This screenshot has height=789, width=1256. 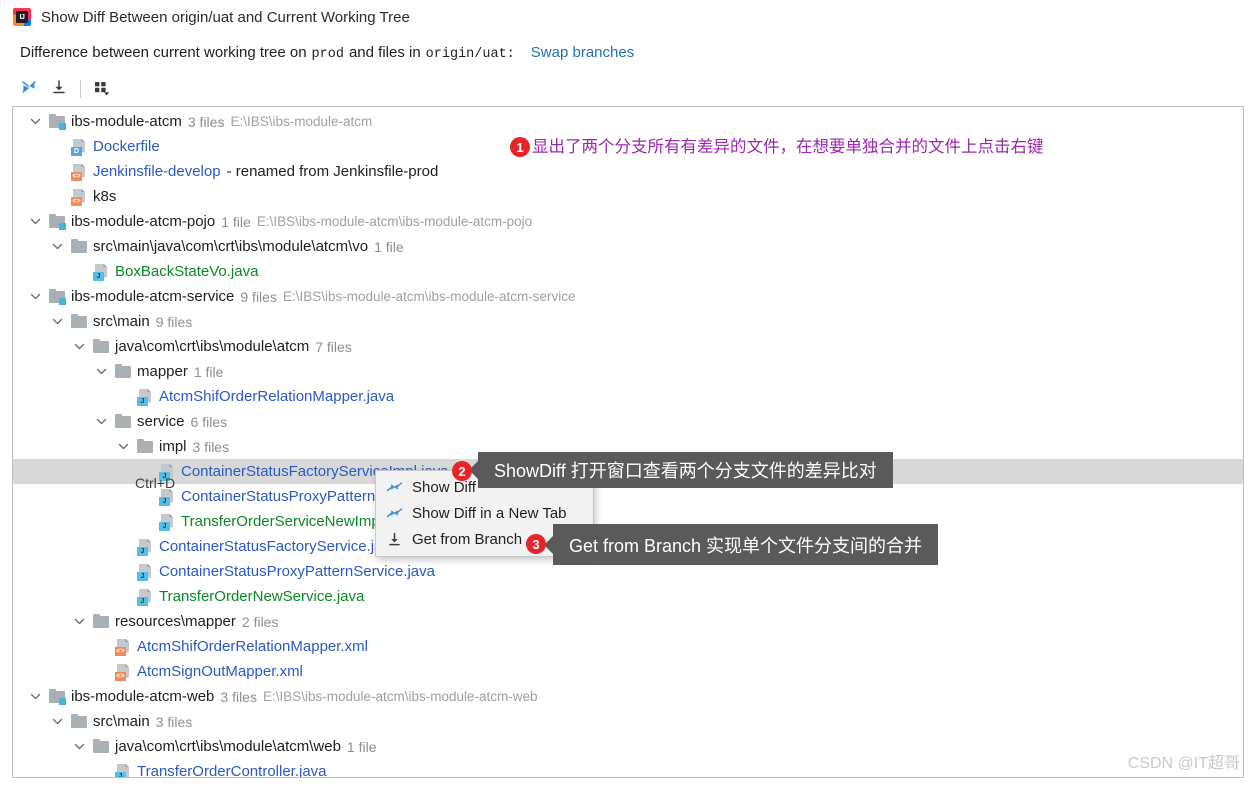 What do you see at coordinates (80, 89) in the screenshot?
I see `toolbar-separator` at bounding box center [80, 89].